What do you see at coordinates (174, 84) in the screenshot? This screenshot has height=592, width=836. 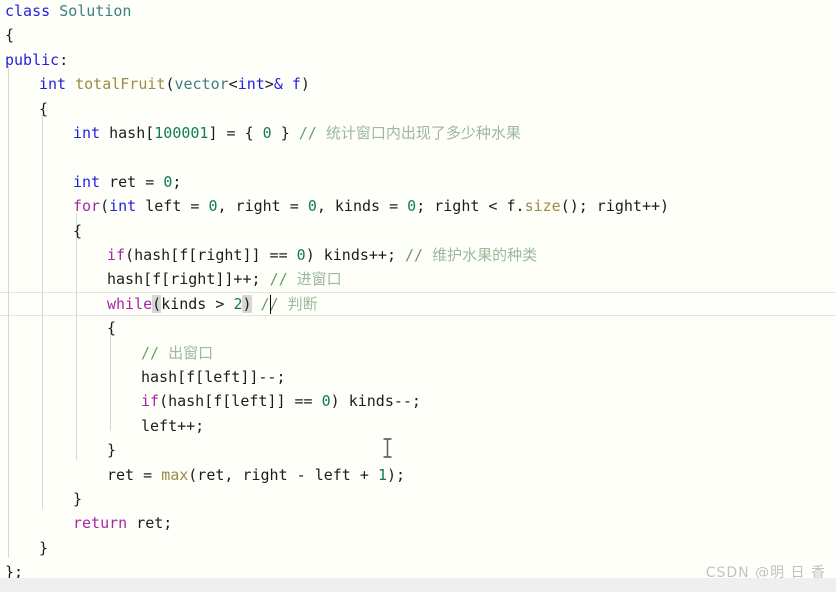 I see `code-line-3: int totalFruit(vector<int>& f)` at bounding box center [174, 84].